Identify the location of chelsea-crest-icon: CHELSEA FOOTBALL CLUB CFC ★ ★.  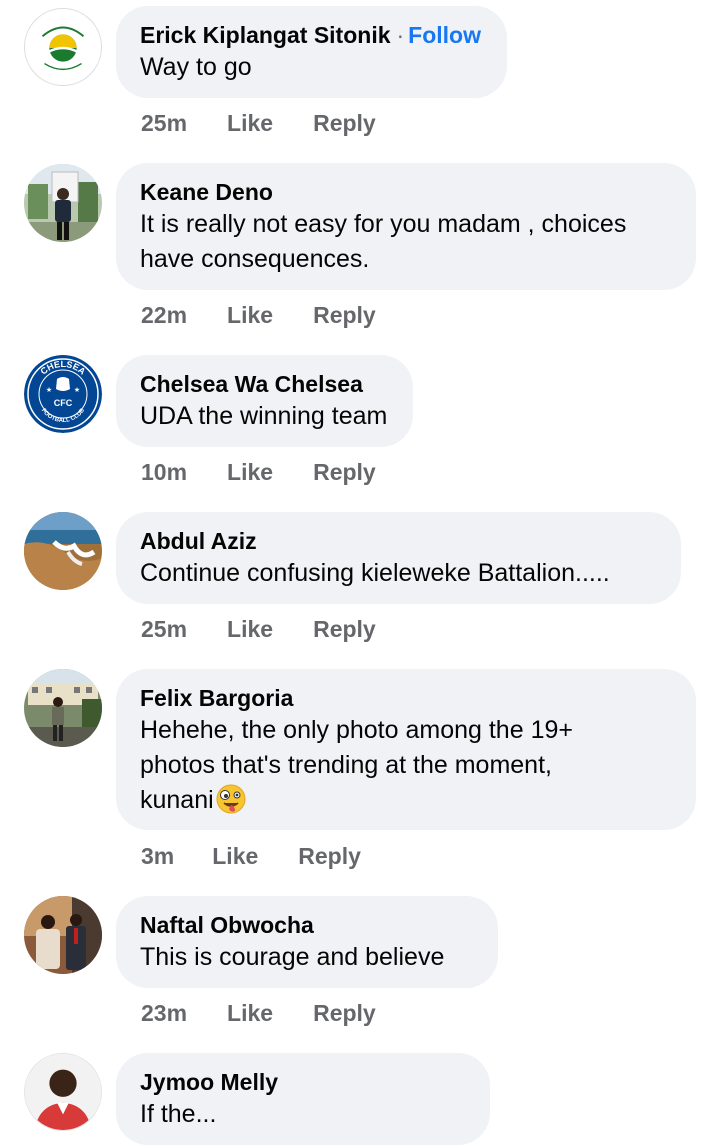
(63, 394).